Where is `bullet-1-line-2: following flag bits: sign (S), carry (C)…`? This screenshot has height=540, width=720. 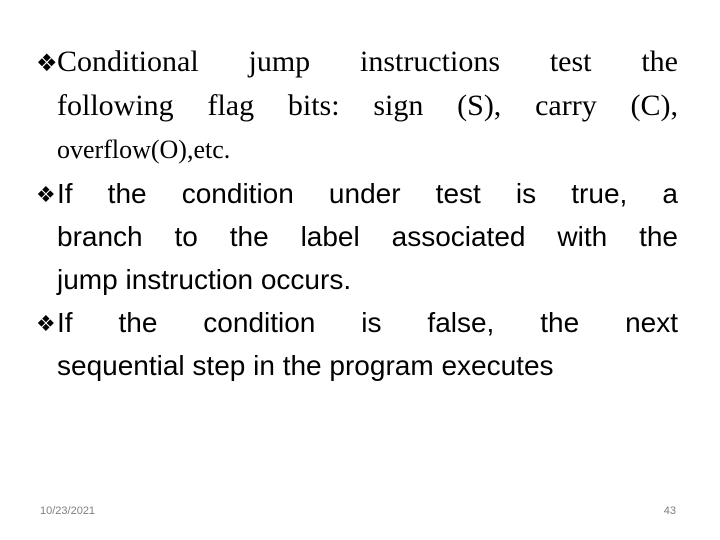
bullet-1-line-2: following flag bits: sign (S), carry (C)… is located at coordinates (367, 105).